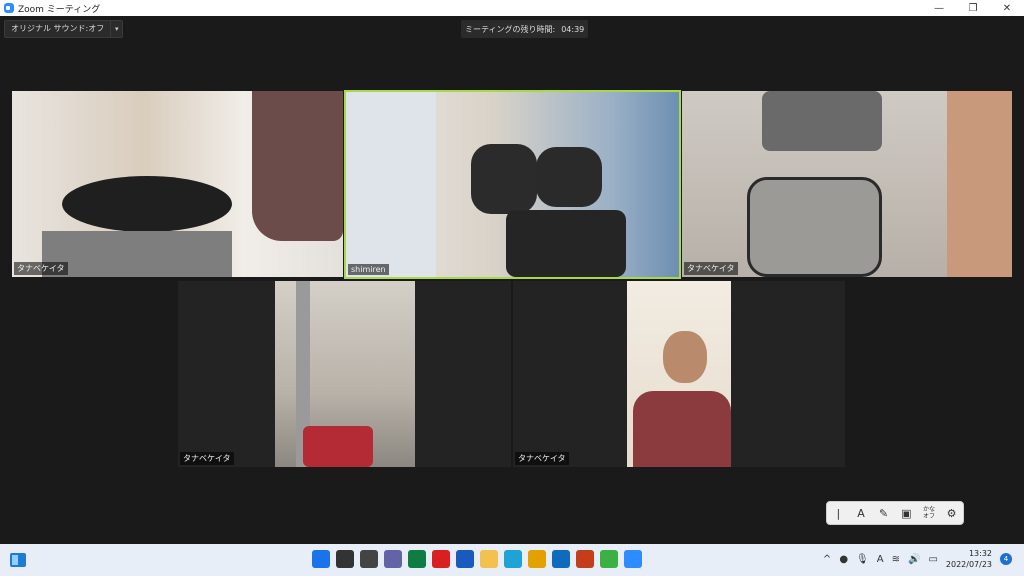 The image size is (1024, 576). Describe the element at coordinates (609, 559) in the screenshot. I see `wps-writer-icon` at that location.